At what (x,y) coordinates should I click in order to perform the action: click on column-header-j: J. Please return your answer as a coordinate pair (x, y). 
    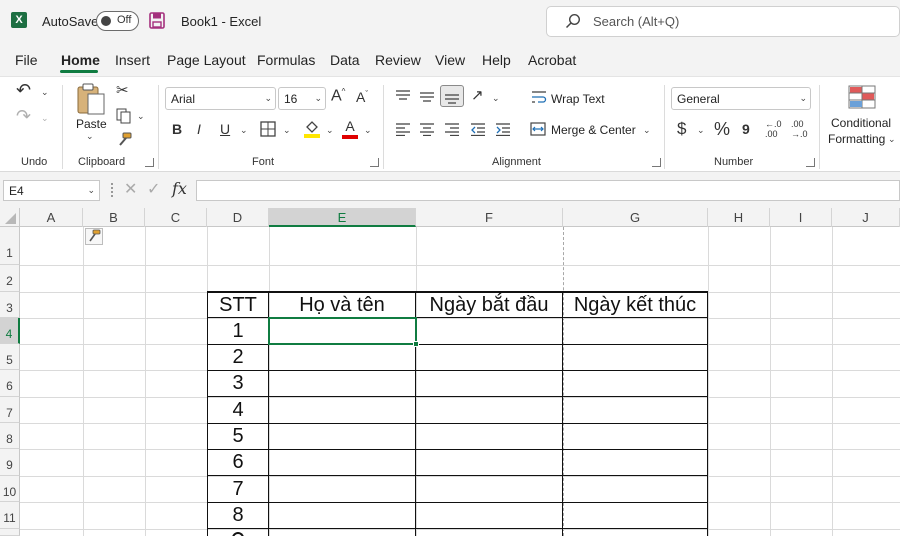
    Looking at the image, I should click on (866, 217).